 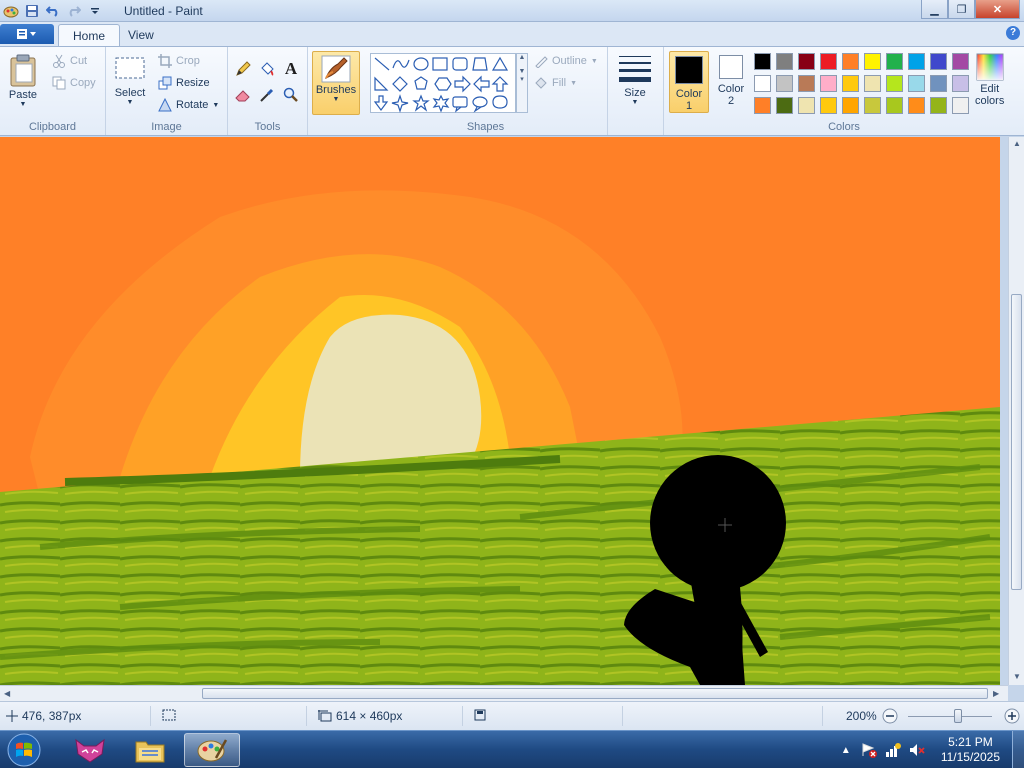 I want to click on show-hidden-icons-icon: ▲, so click(x=846, y=750).